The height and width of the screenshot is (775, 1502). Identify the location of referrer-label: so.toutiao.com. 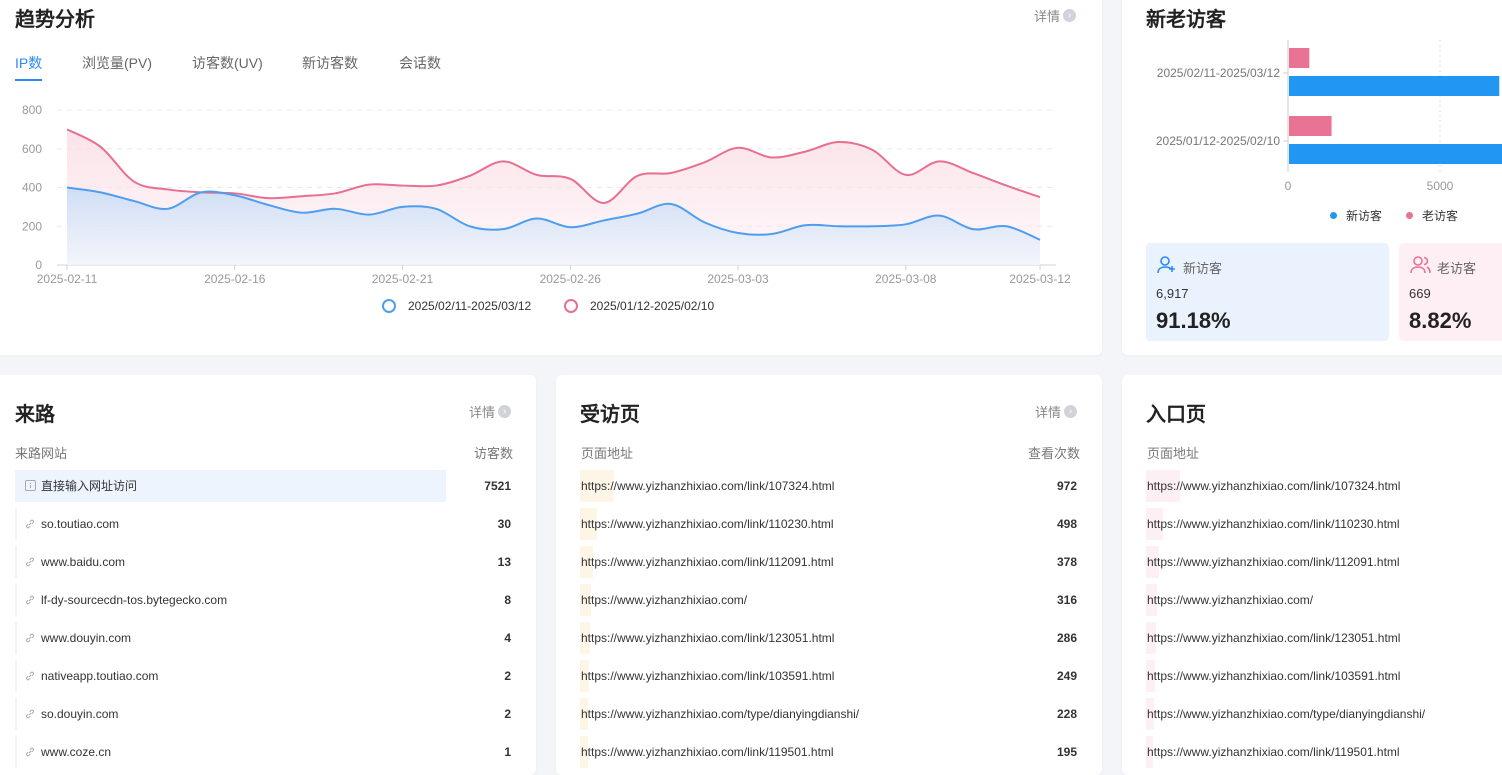
(72, 524).